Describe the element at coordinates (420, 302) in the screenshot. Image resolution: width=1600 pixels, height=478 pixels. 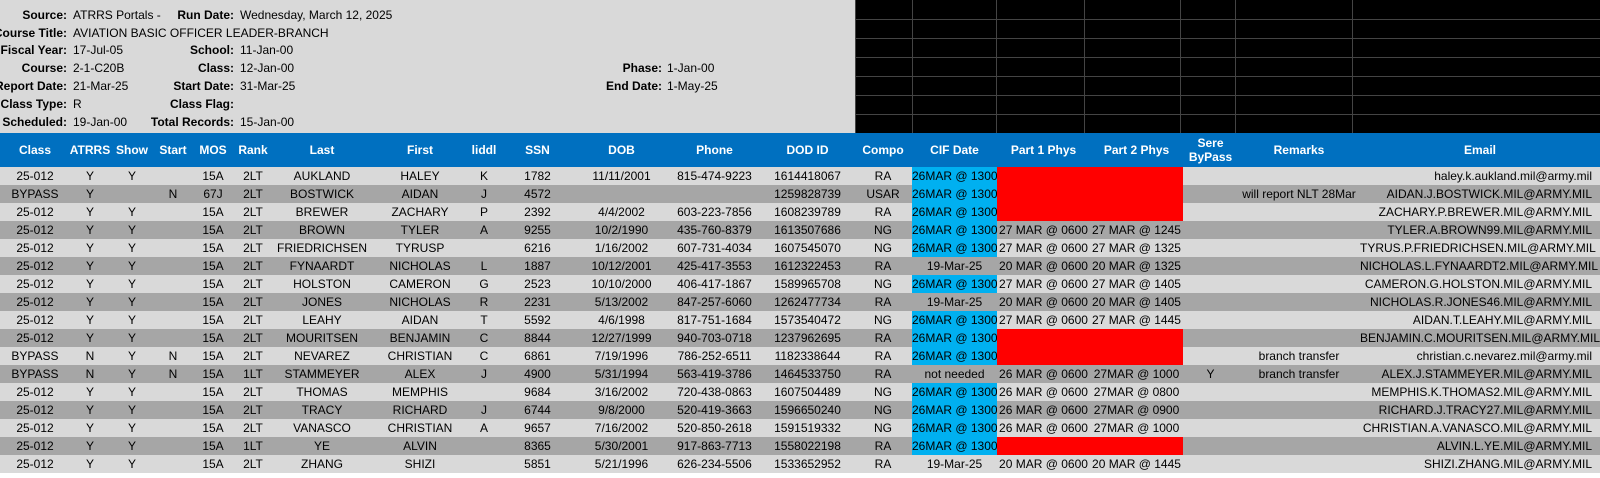
I see `cell-first-name: NICHOLAS` at that location.